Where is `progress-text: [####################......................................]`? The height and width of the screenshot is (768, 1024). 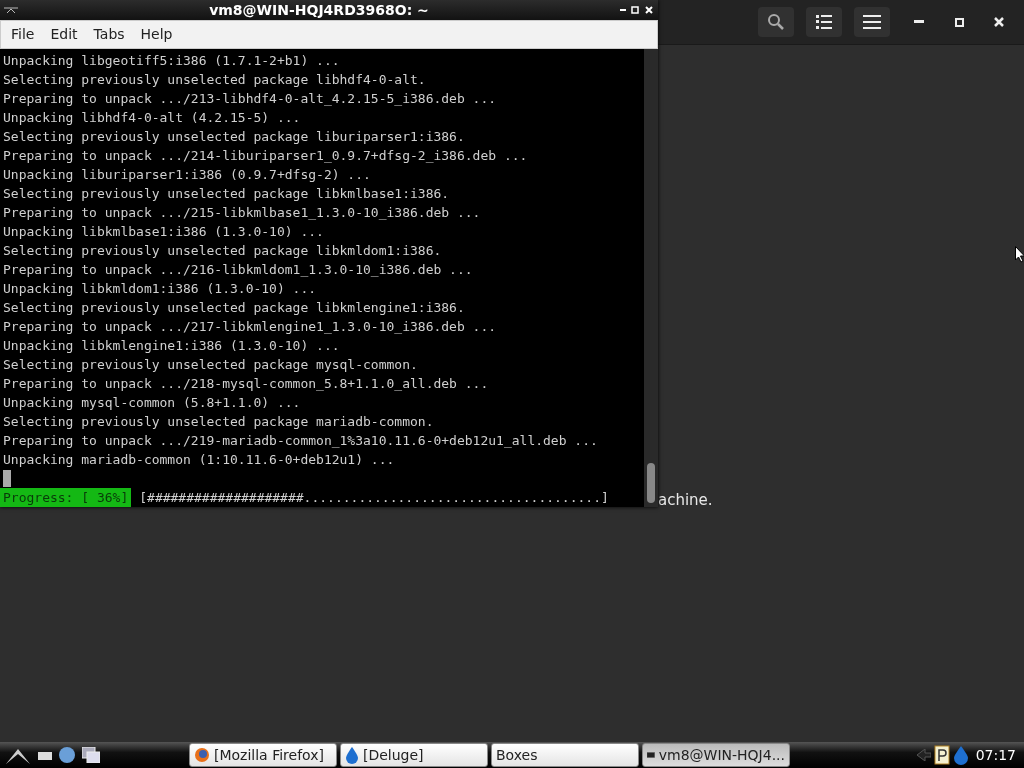 progress-text: [####################......................................] is located at coordinates (374, 498).